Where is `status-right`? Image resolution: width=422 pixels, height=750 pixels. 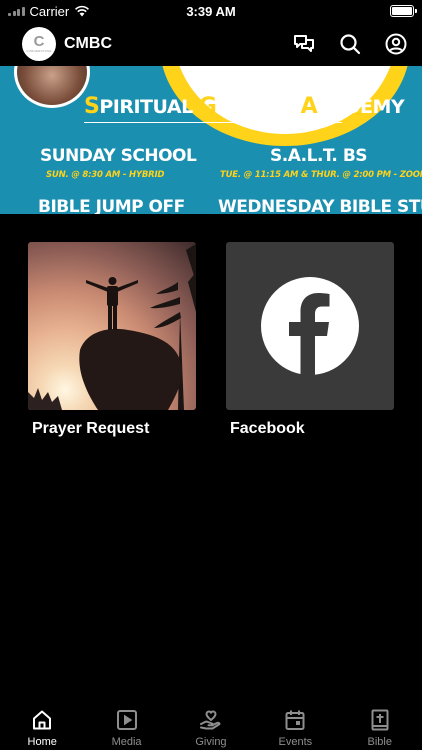
status-right is located at coordinates (350, 11).